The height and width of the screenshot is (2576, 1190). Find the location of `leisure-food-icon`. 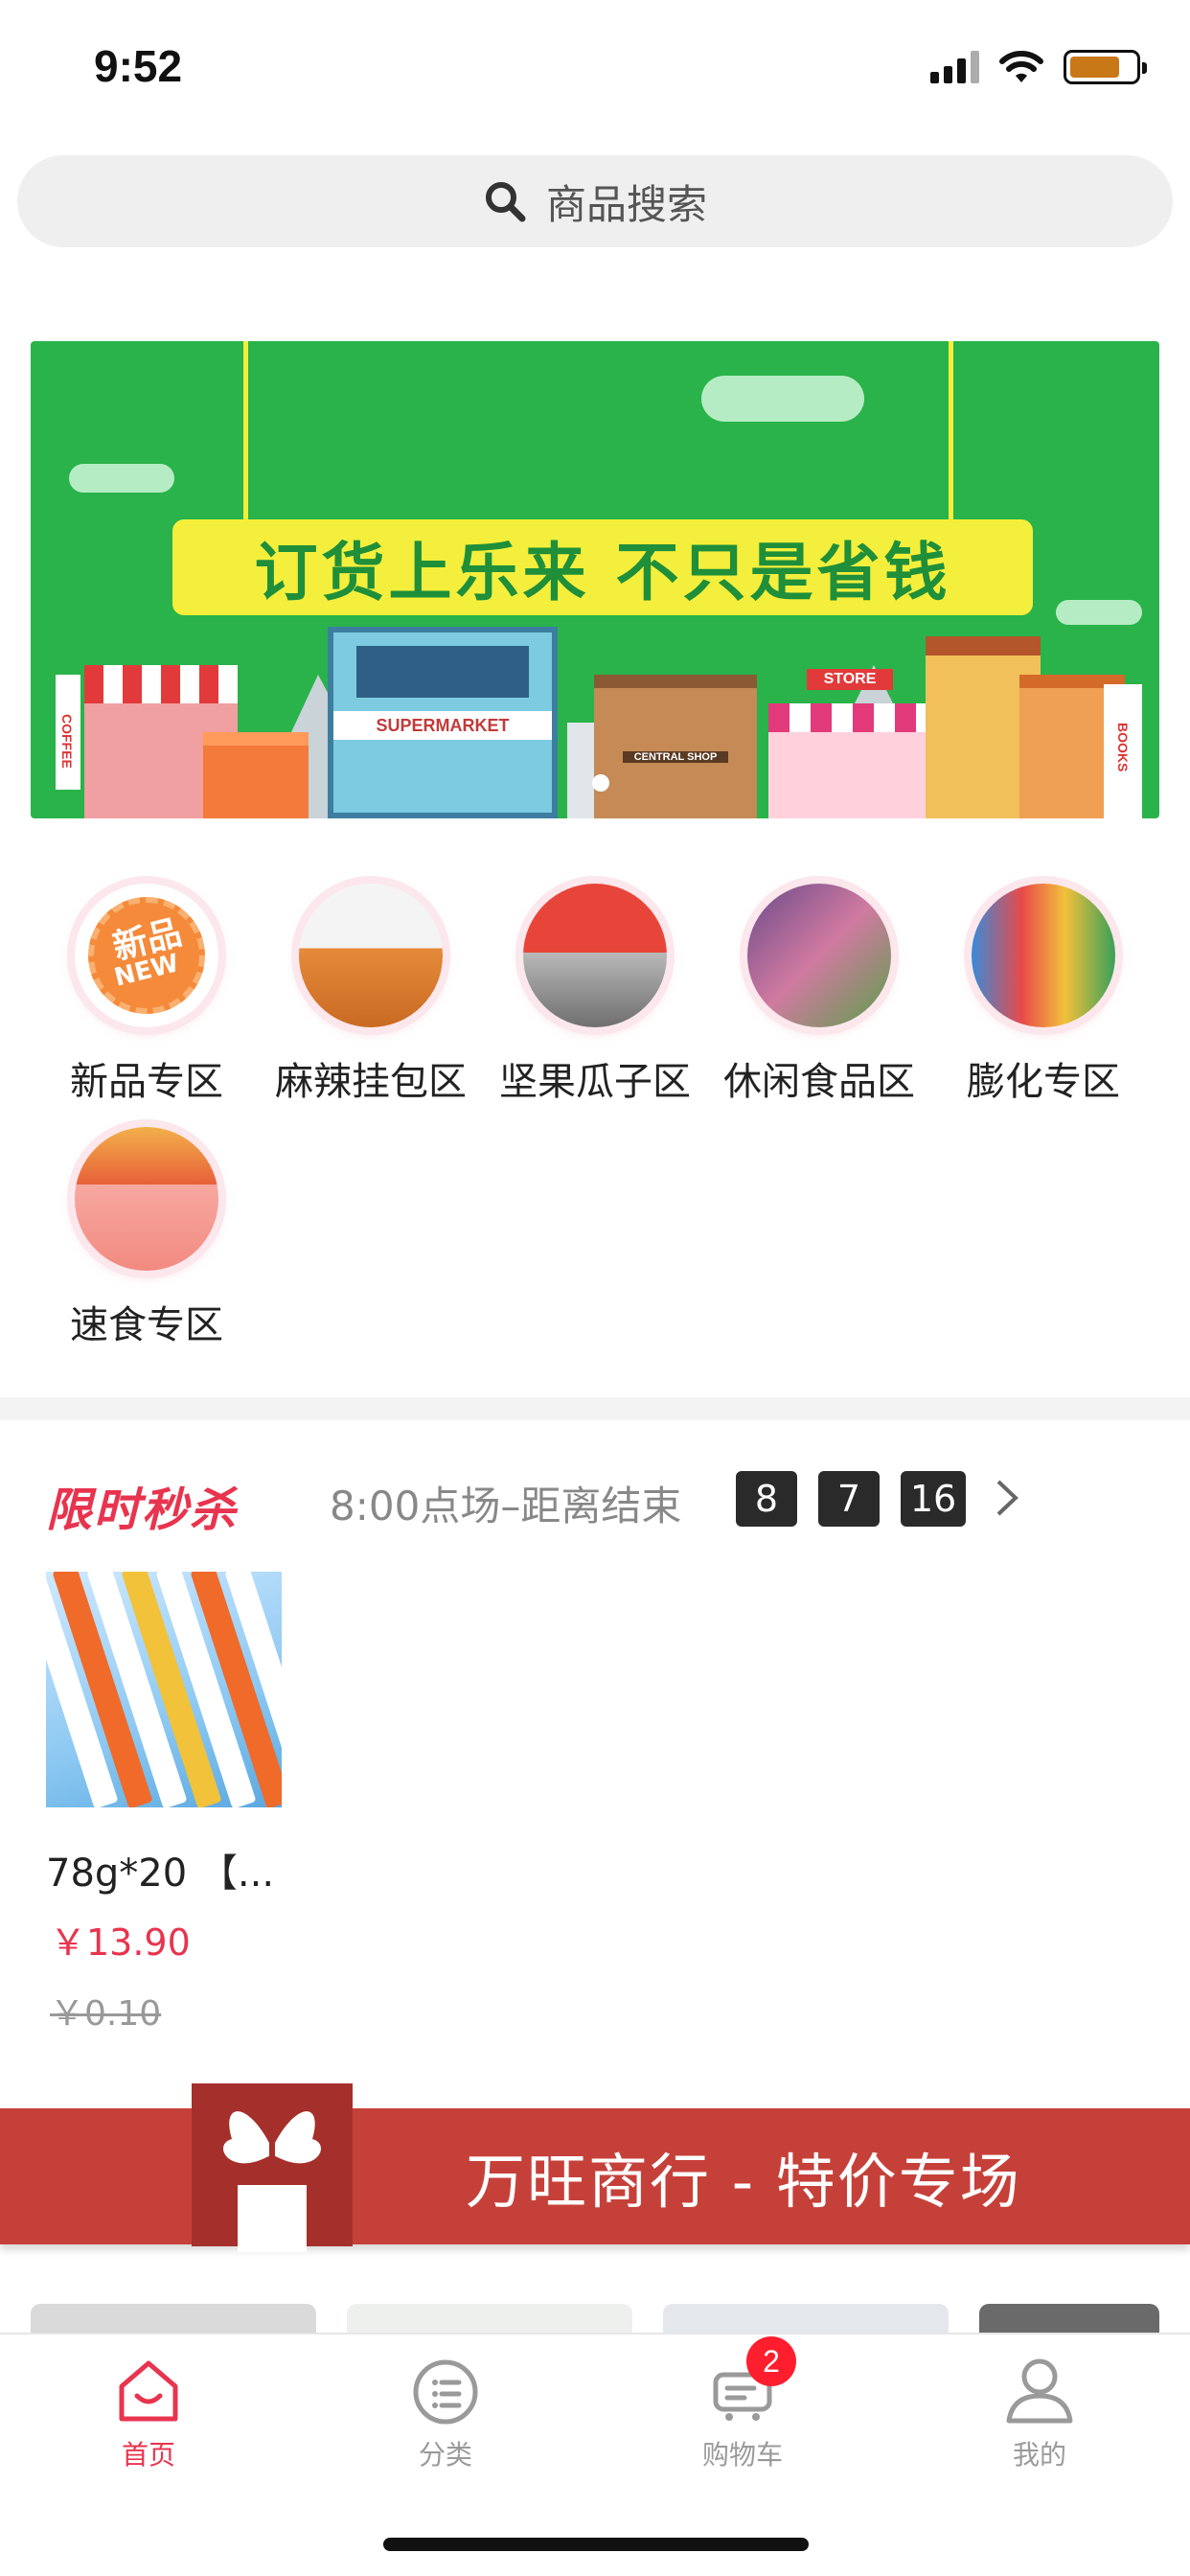

leisure-food-icon is located at coordinates (819, 955).